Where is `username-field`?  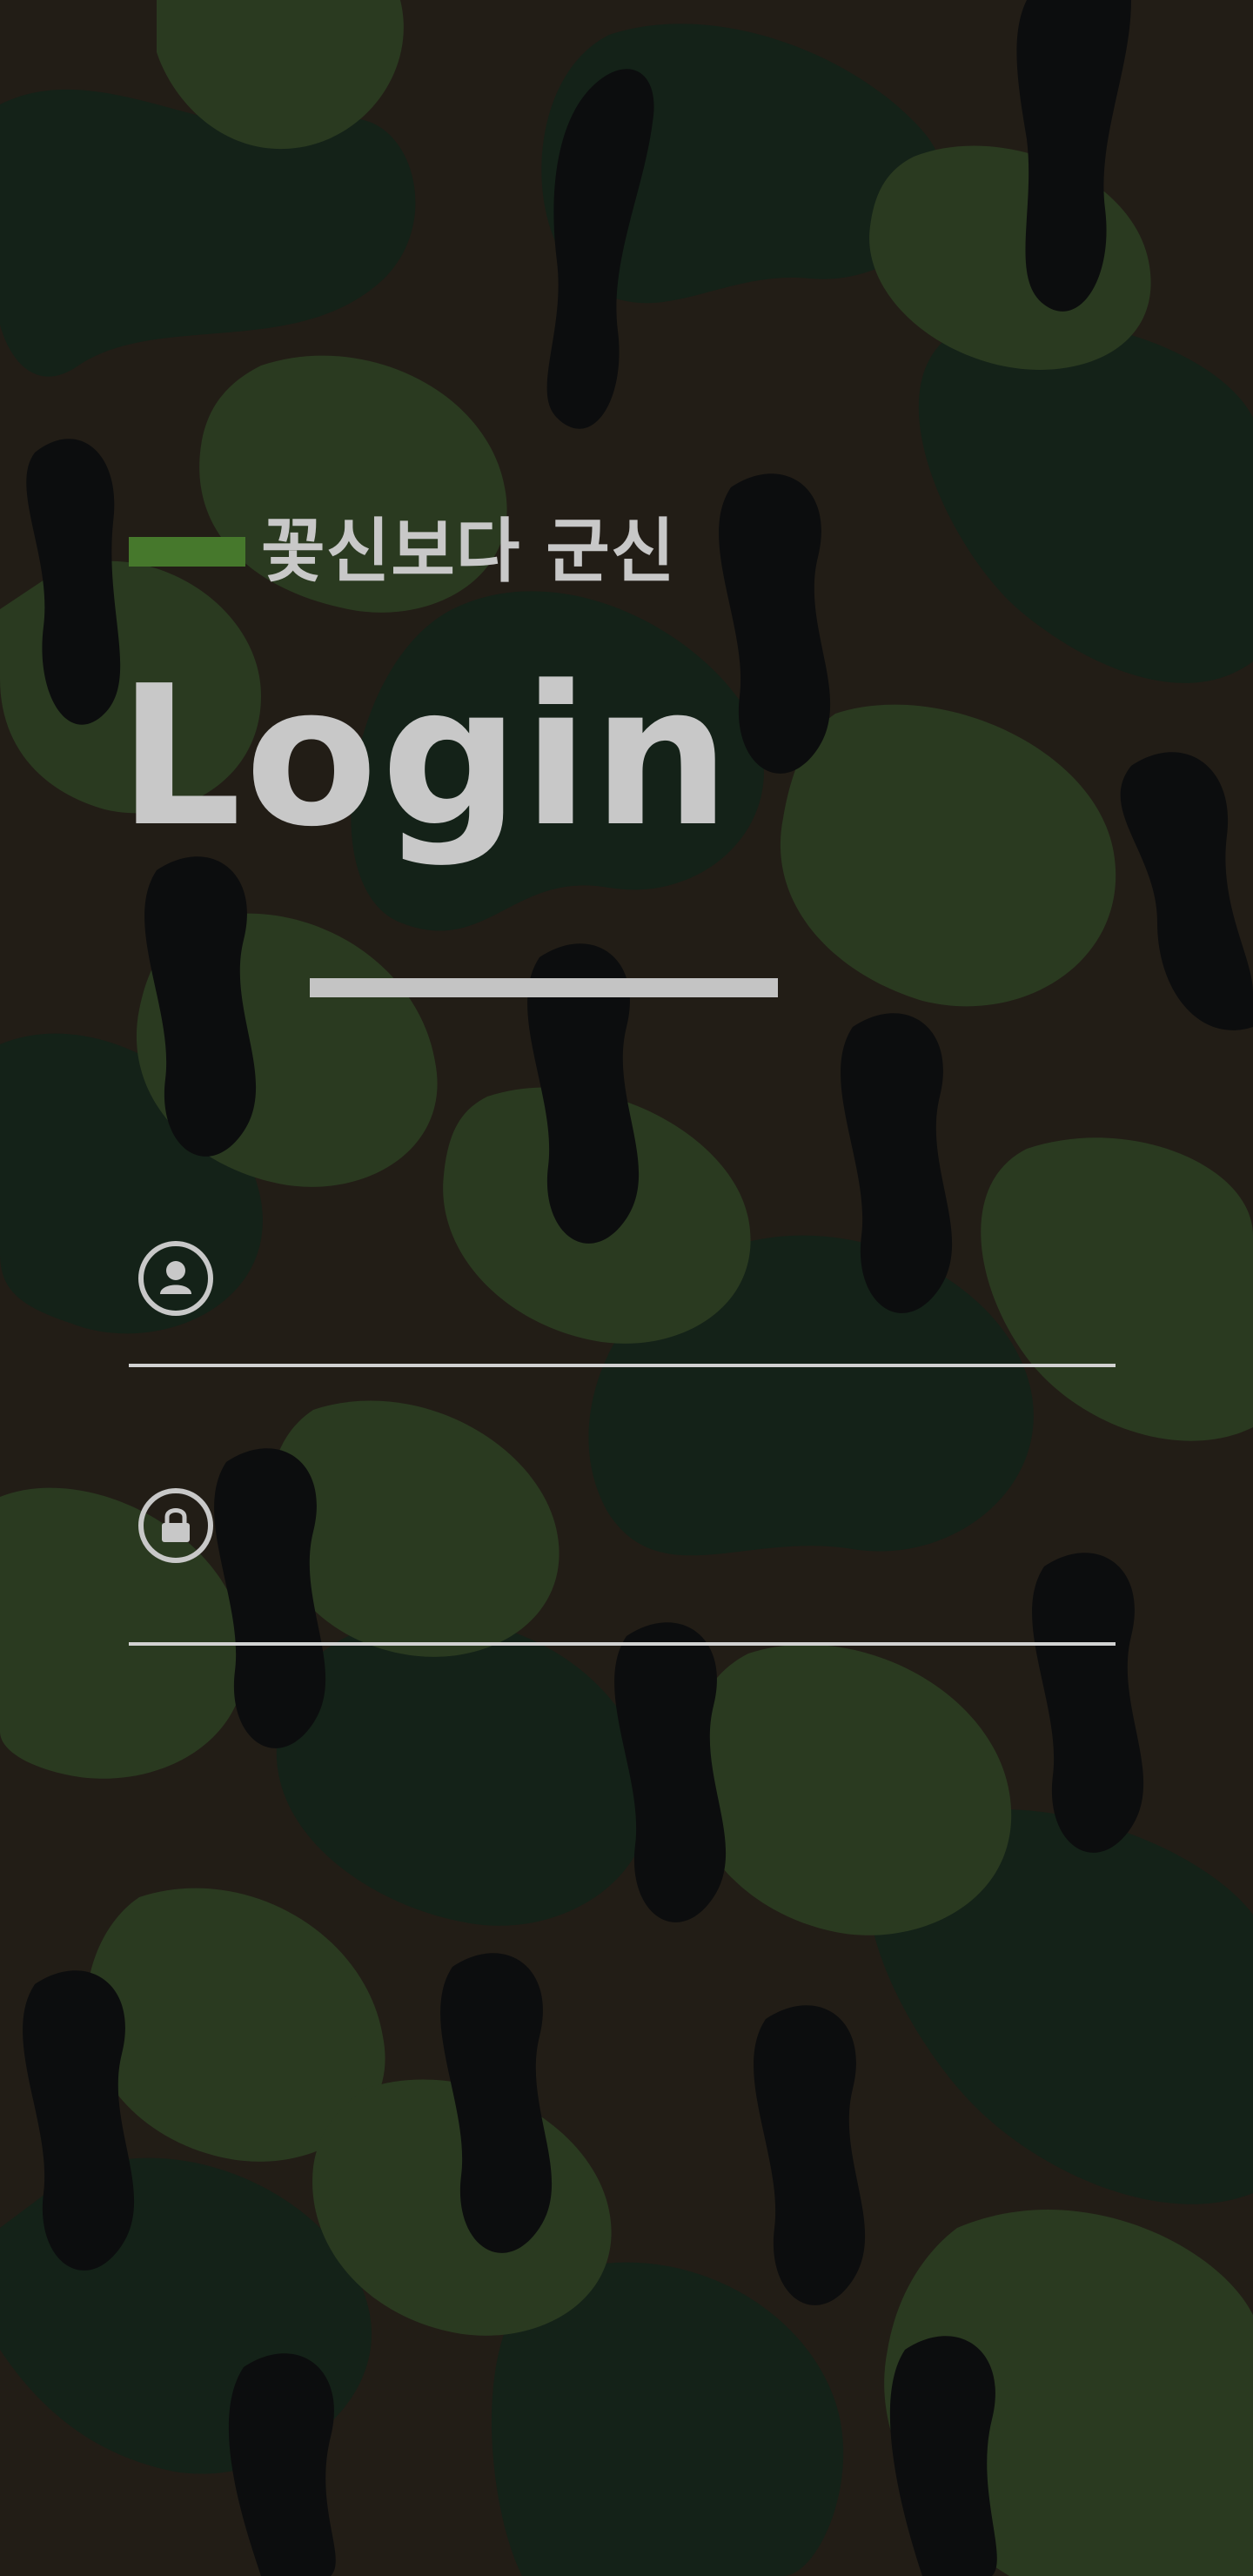
username-field is located at coordinates (622, 1305).